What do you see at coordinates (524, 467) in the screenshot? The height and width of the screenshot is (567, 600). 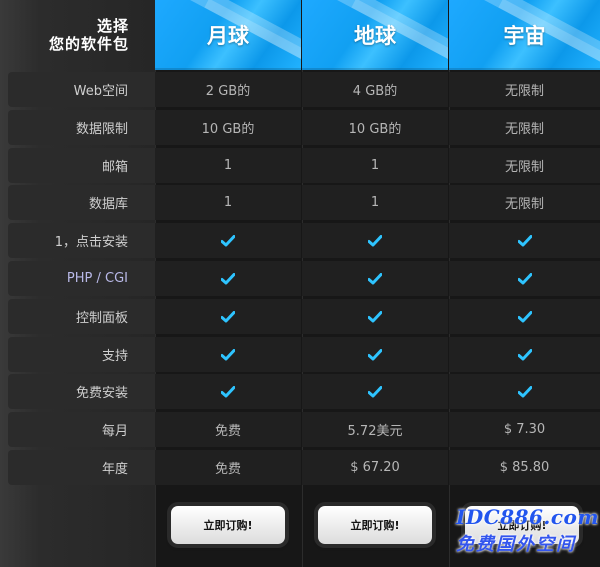 I see `value-cell: $ 85.80` at bounding box center [524, 467].